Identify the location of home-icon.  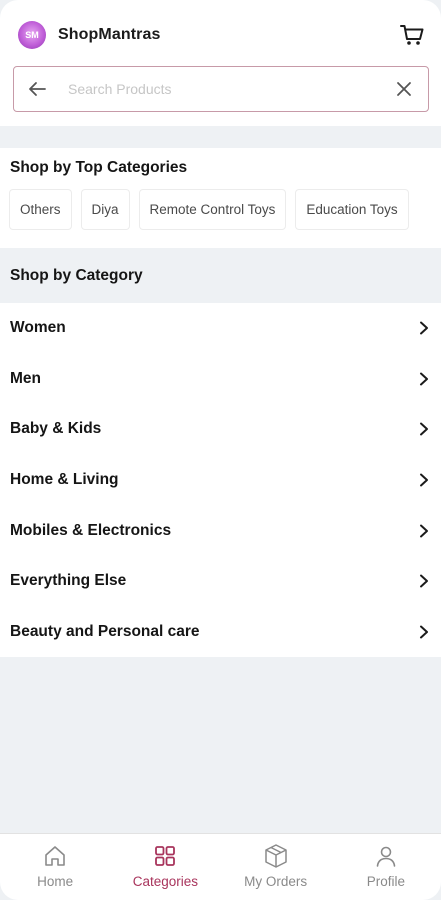
(55, 856).